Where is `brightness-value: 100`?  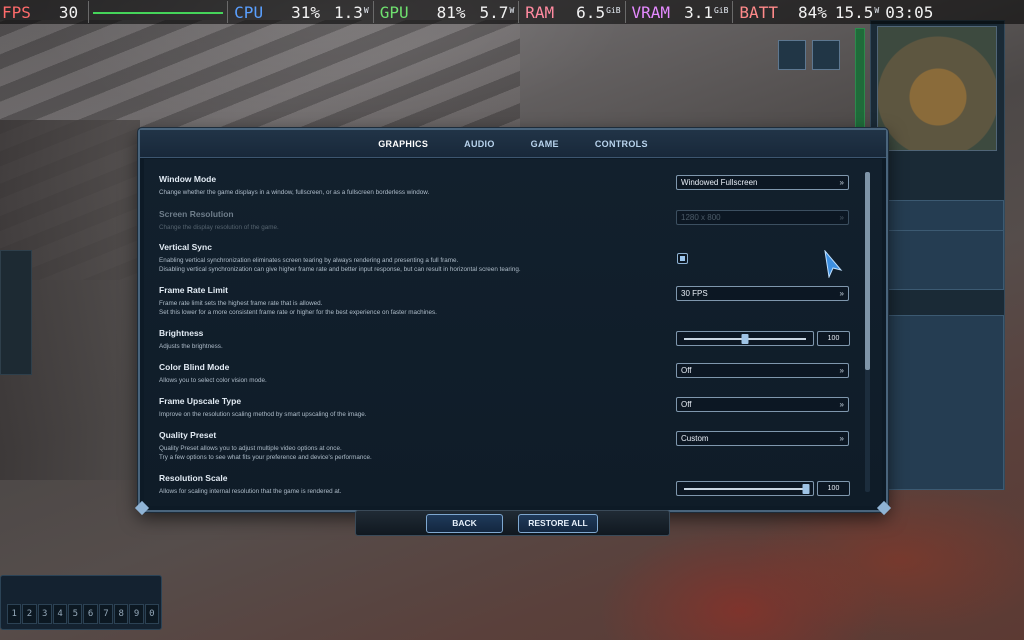 brightness-value: 100 is located at coordinates (833, 338).